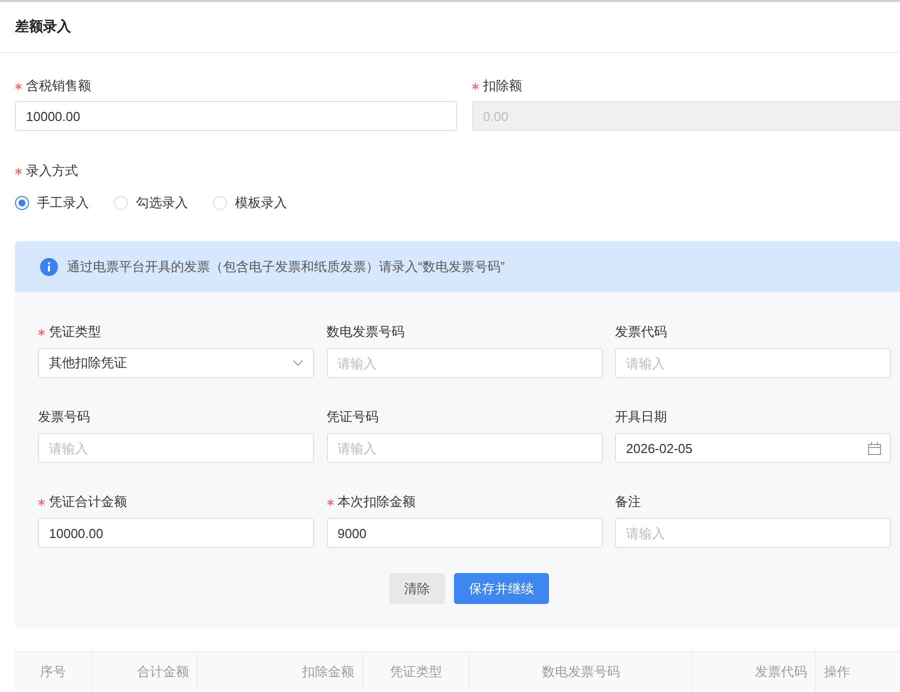 This screenshot has width=900, height=692. I want to click on info-icon, so click(49, 267).